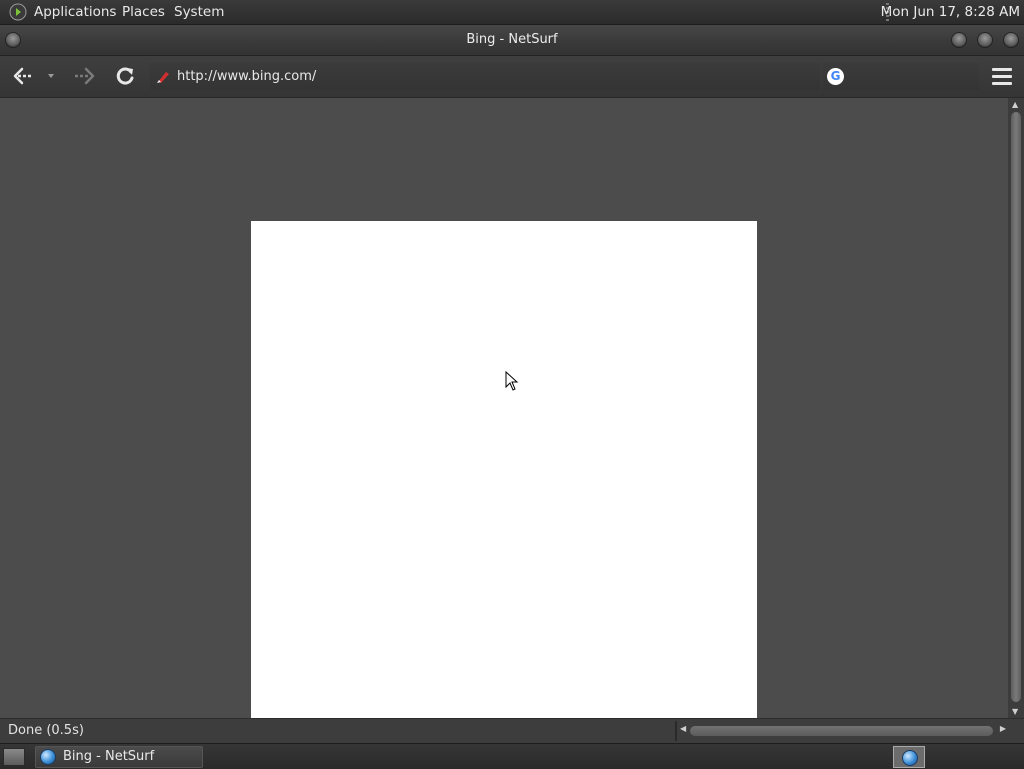 This screenshot has height=769, width=1024. I want to click on minimize-button, so click(959, 40).